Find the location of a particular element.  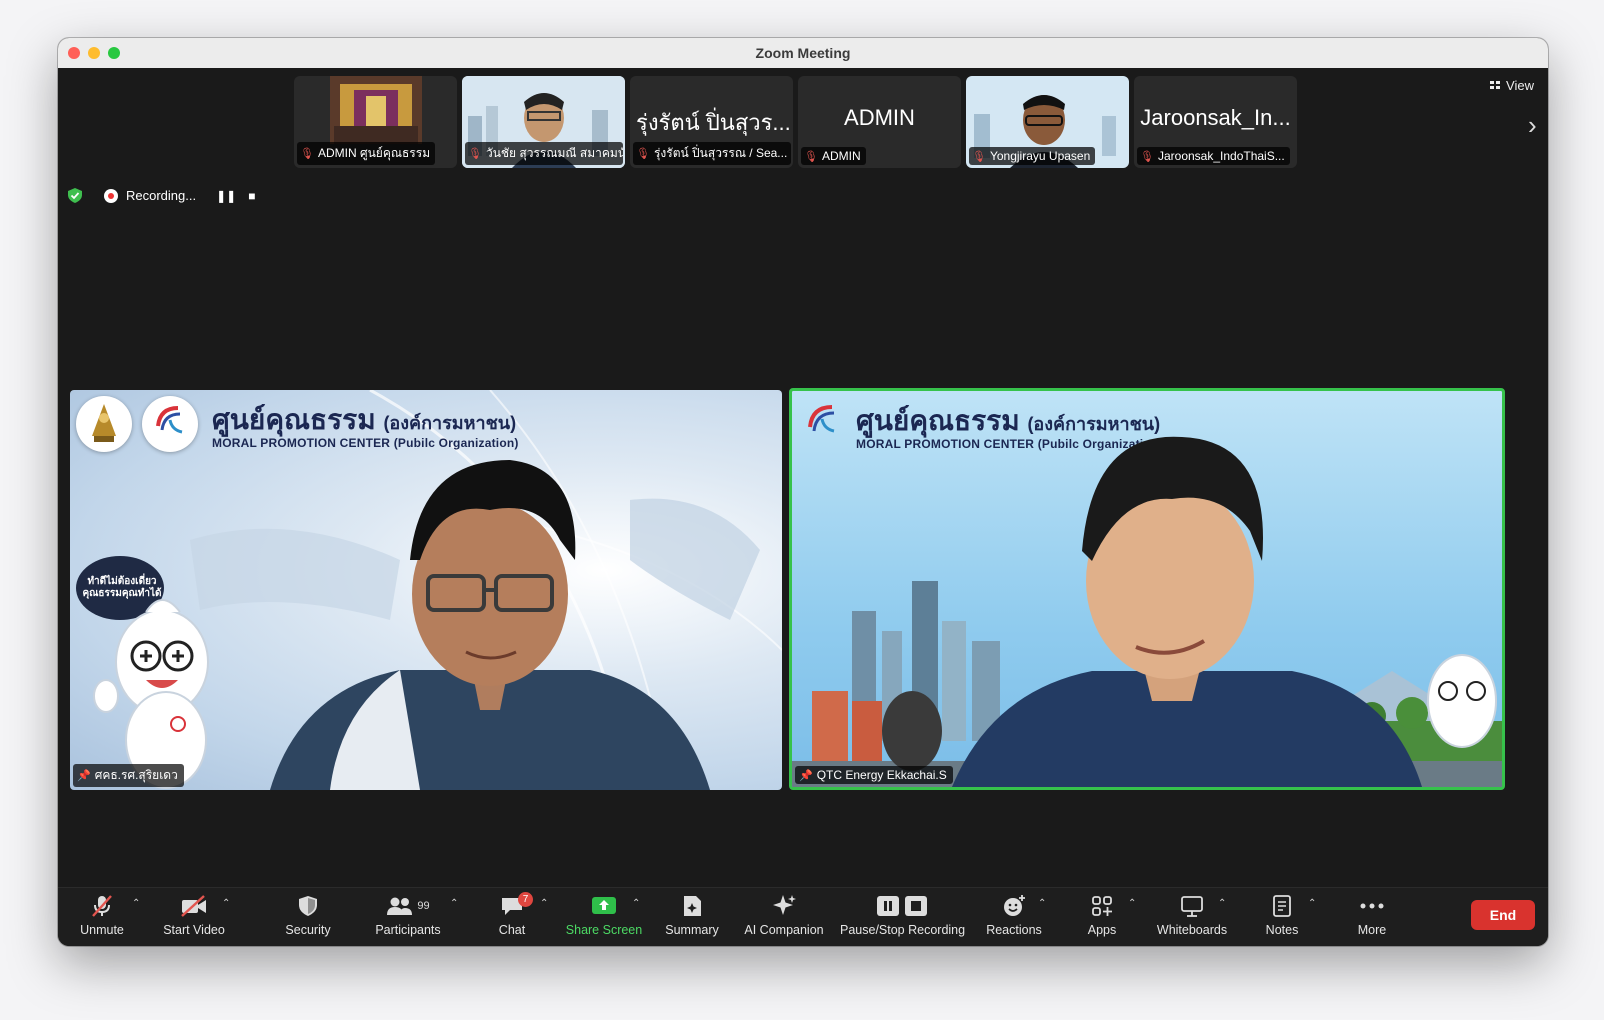

thumb-name: 🎙 ADMIN is located at coordinates (833, 156).